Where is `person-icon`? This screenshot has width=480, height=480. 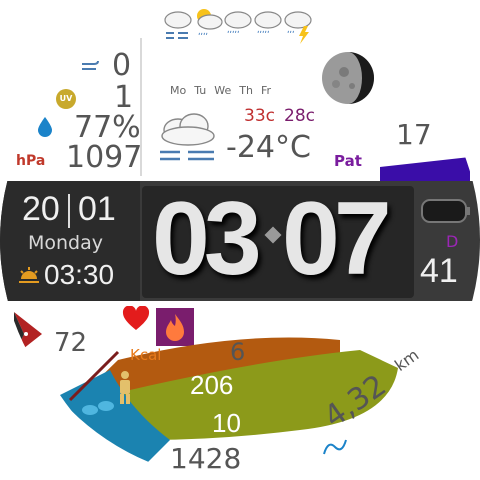
person-icon is located at coordinates (125, 387).